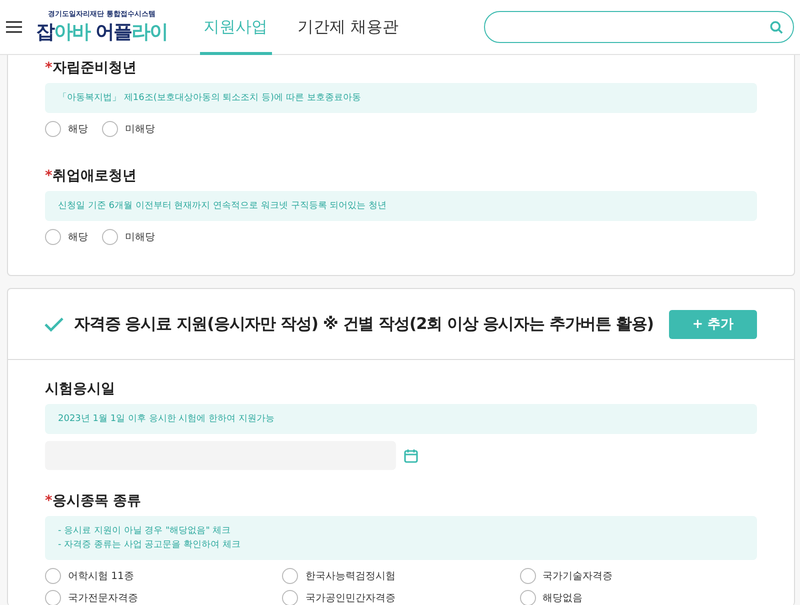  I want to click on nav-tab: 기간제 채용관, so click(348, 27).